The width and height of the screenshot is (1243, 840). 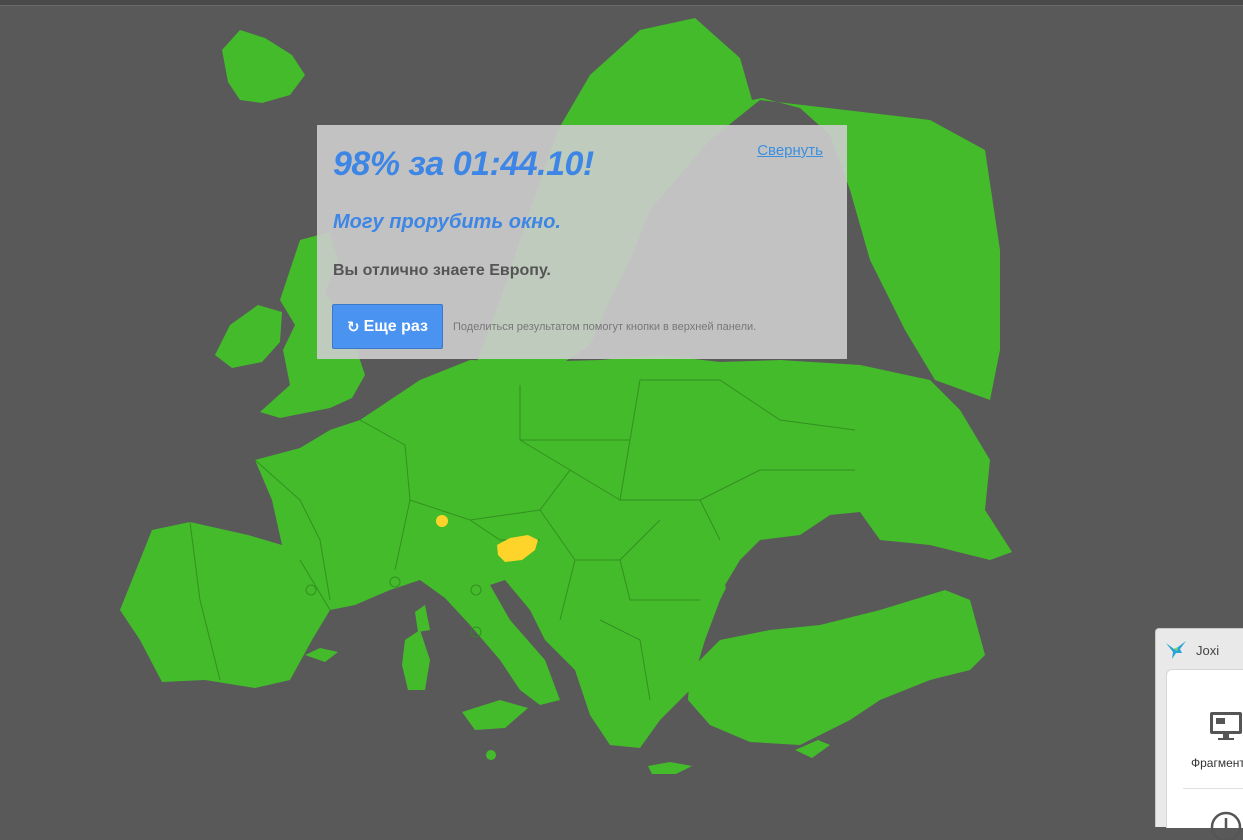 I want to click on retry-button-label: Еще раз, so click(x=395, y=326).